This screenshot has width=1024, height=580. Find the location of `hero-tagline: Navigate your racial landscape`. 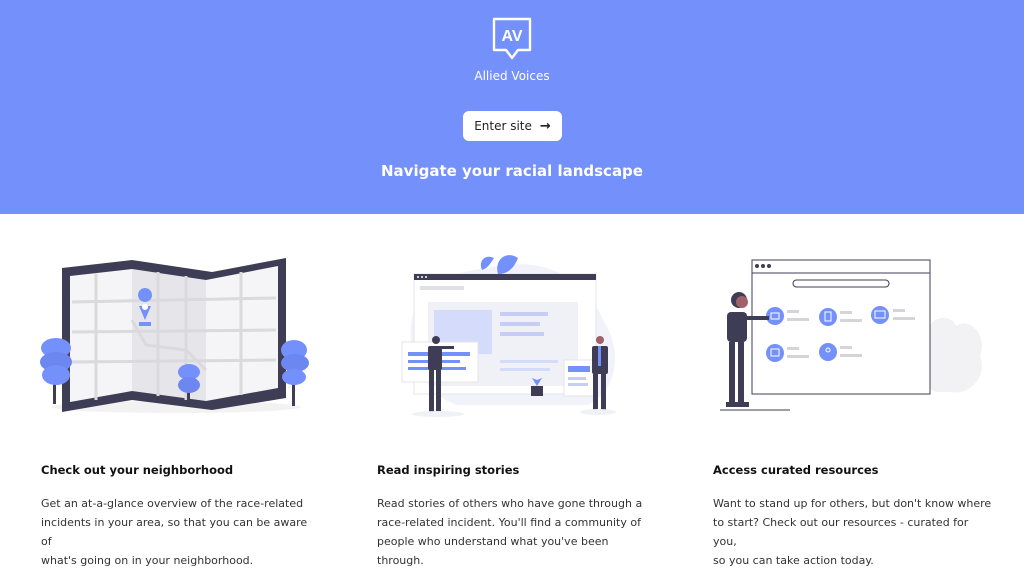

hero-tagline: Navigate your racial landscape is located at coordinates (512, 171).